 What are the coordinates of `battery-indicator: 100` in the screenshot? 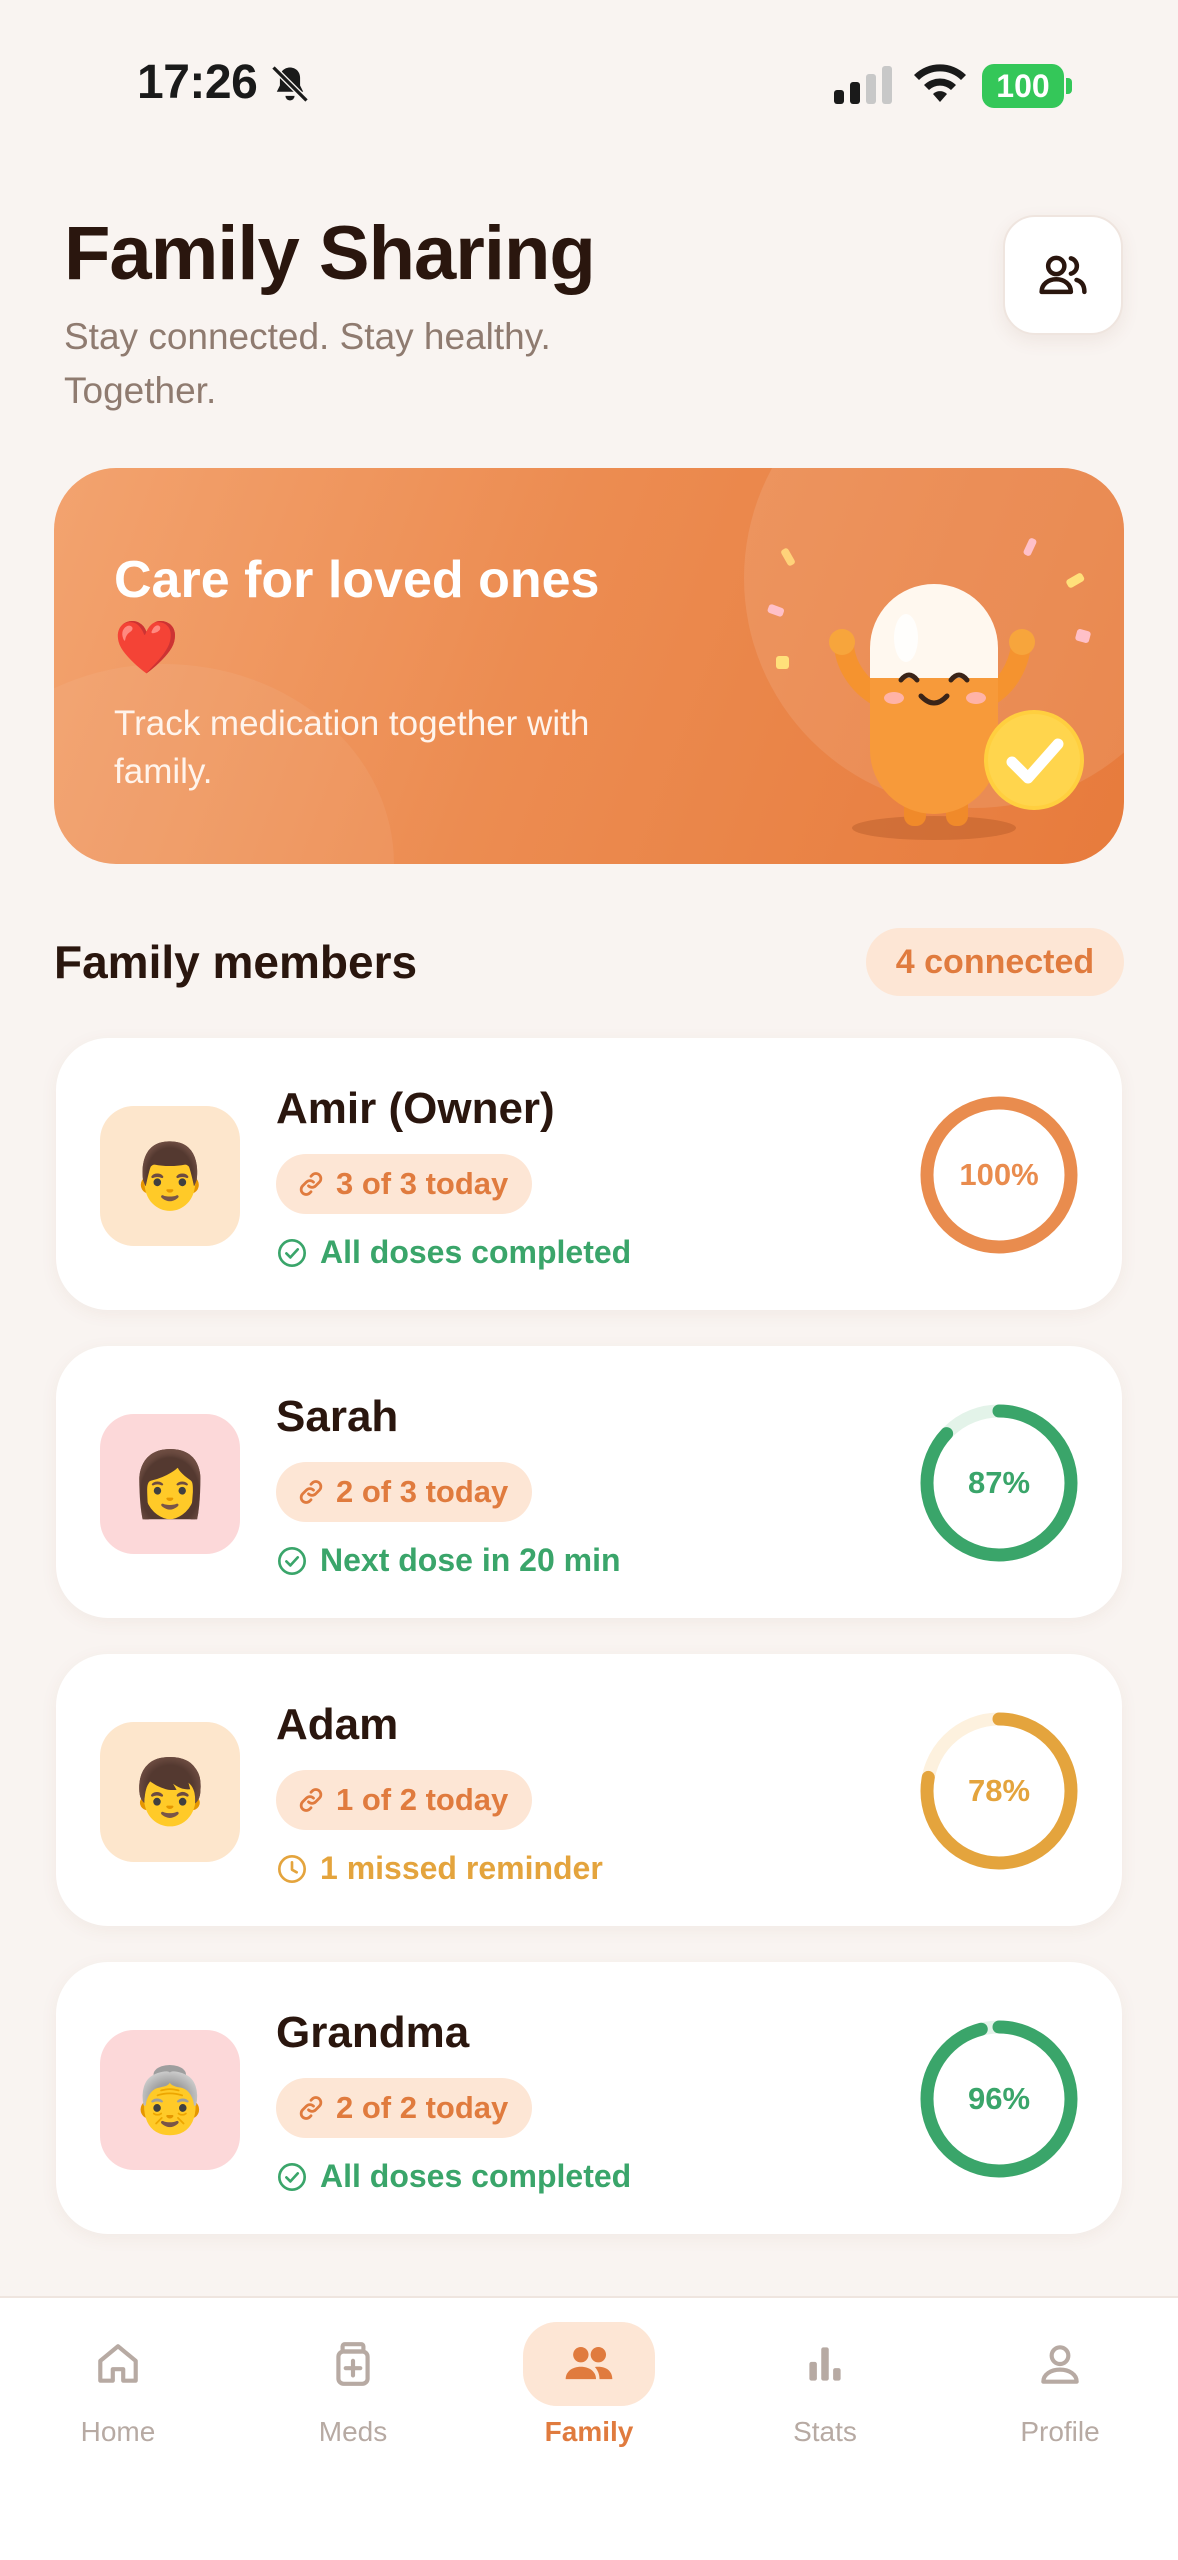 It's located at (1027, 86).